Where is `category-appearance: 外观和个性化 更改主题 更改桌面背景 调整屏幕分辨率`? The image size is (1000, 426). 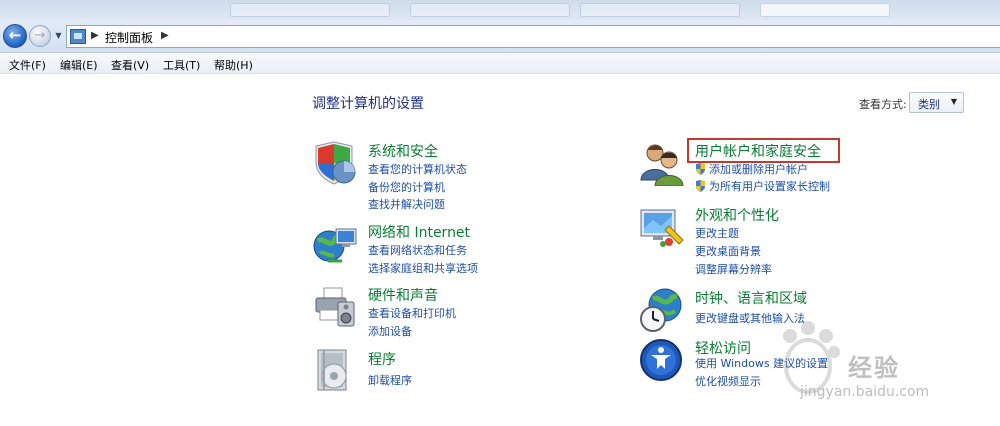
category-appearance: 外观和个性化 更改主题 更改桌面背景 调整屏幕分辨率 is located at coordinates (789, 240).